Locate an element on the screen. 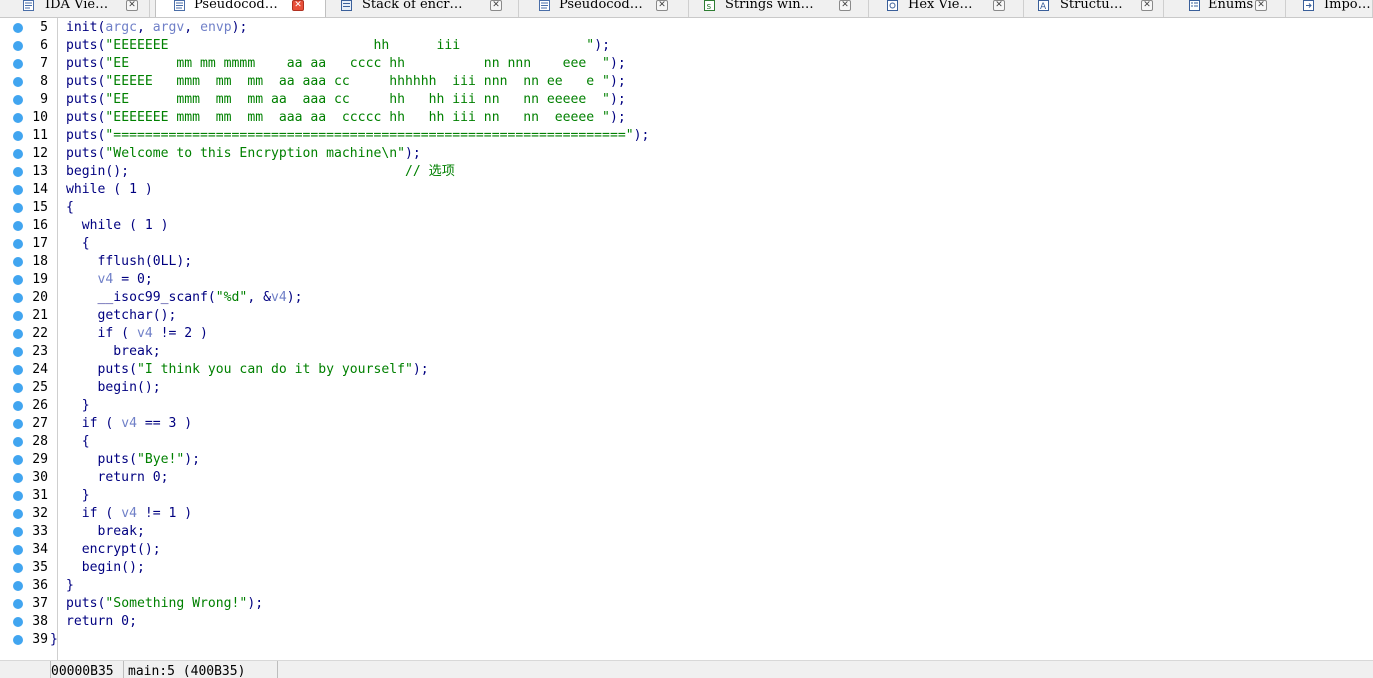  code-token: } is located at coordinates (54, 639).